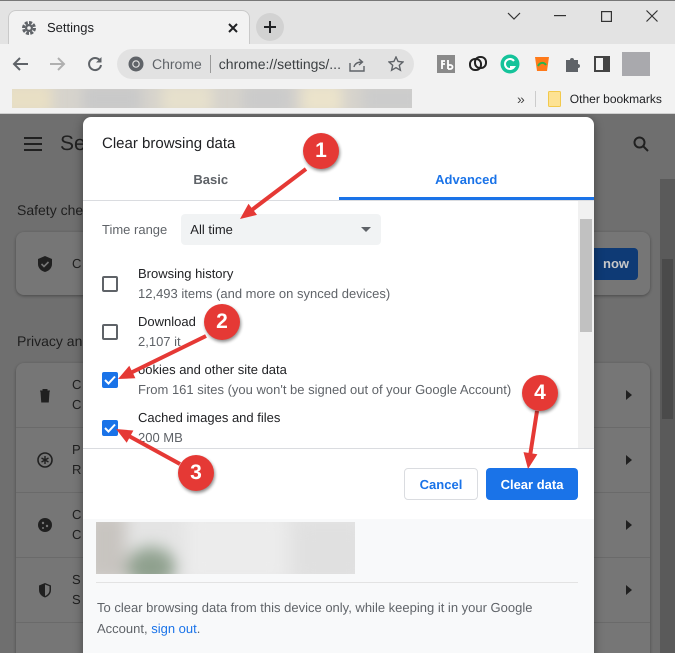 The height and width of the screenshot is (653, 675). I want to click on item-detail: 2,107 it, so click(159, 342).